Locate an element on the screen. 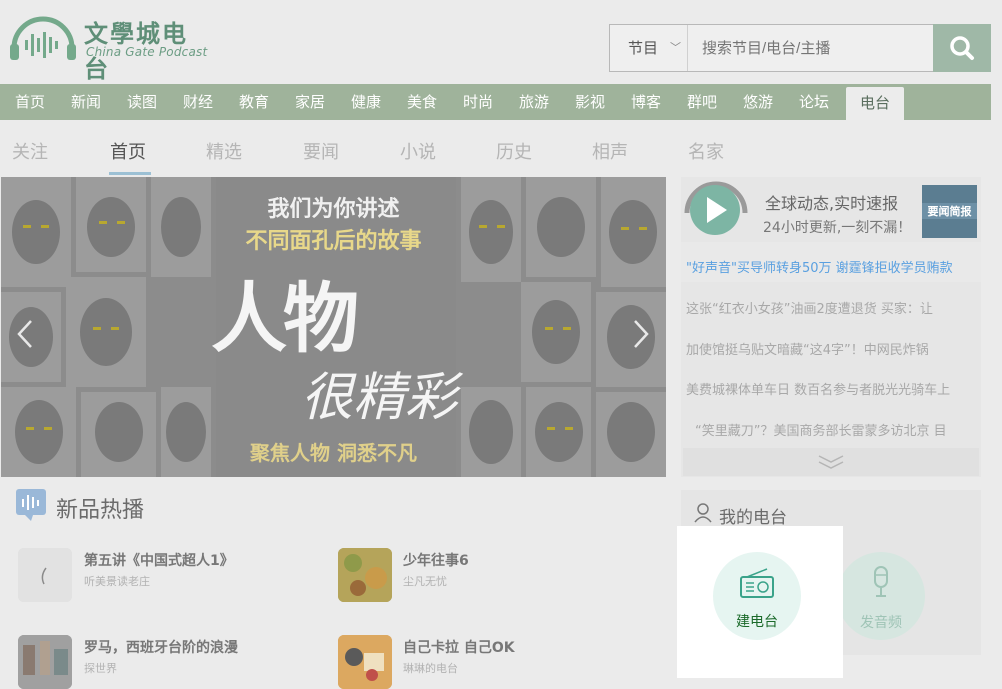 This screenshot has height=689, width=1002. tab-masters: 名家 is located at coordinates (706, 151).